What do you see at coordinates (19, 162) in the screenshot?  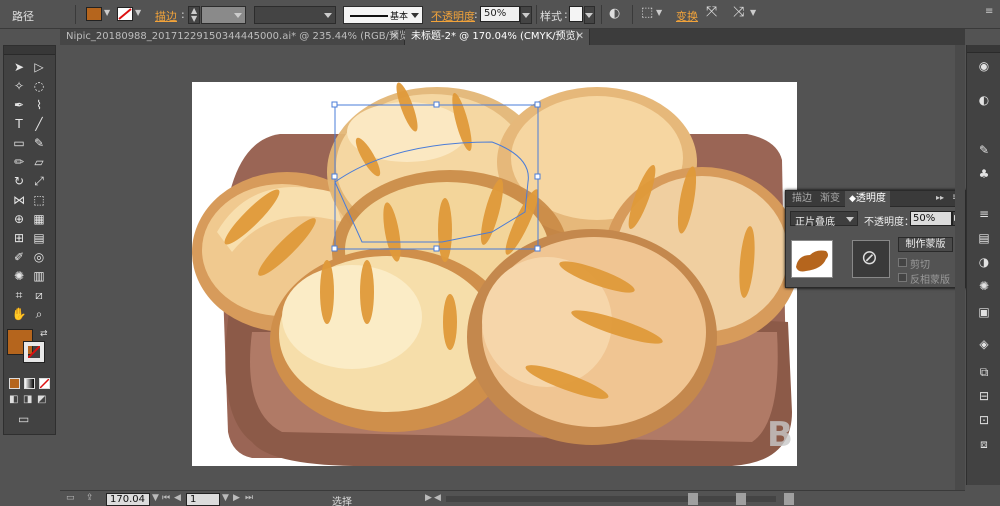 I see `pencil-icon: ✏` at bounding box center [19, 162].